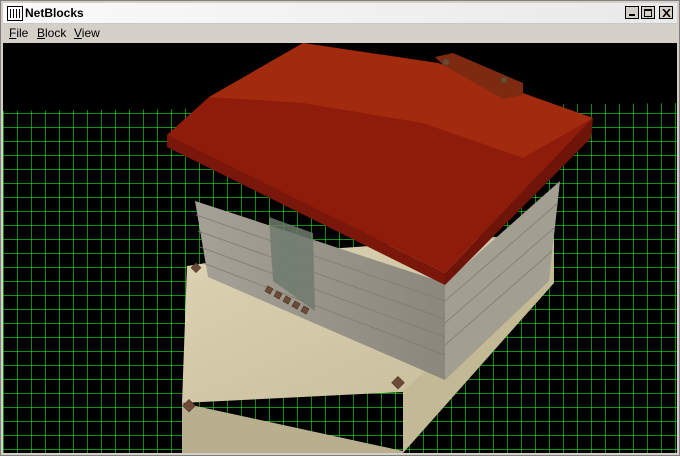 The image size is (680, 456). I want to click on menu-file: File, so click(18, 33).